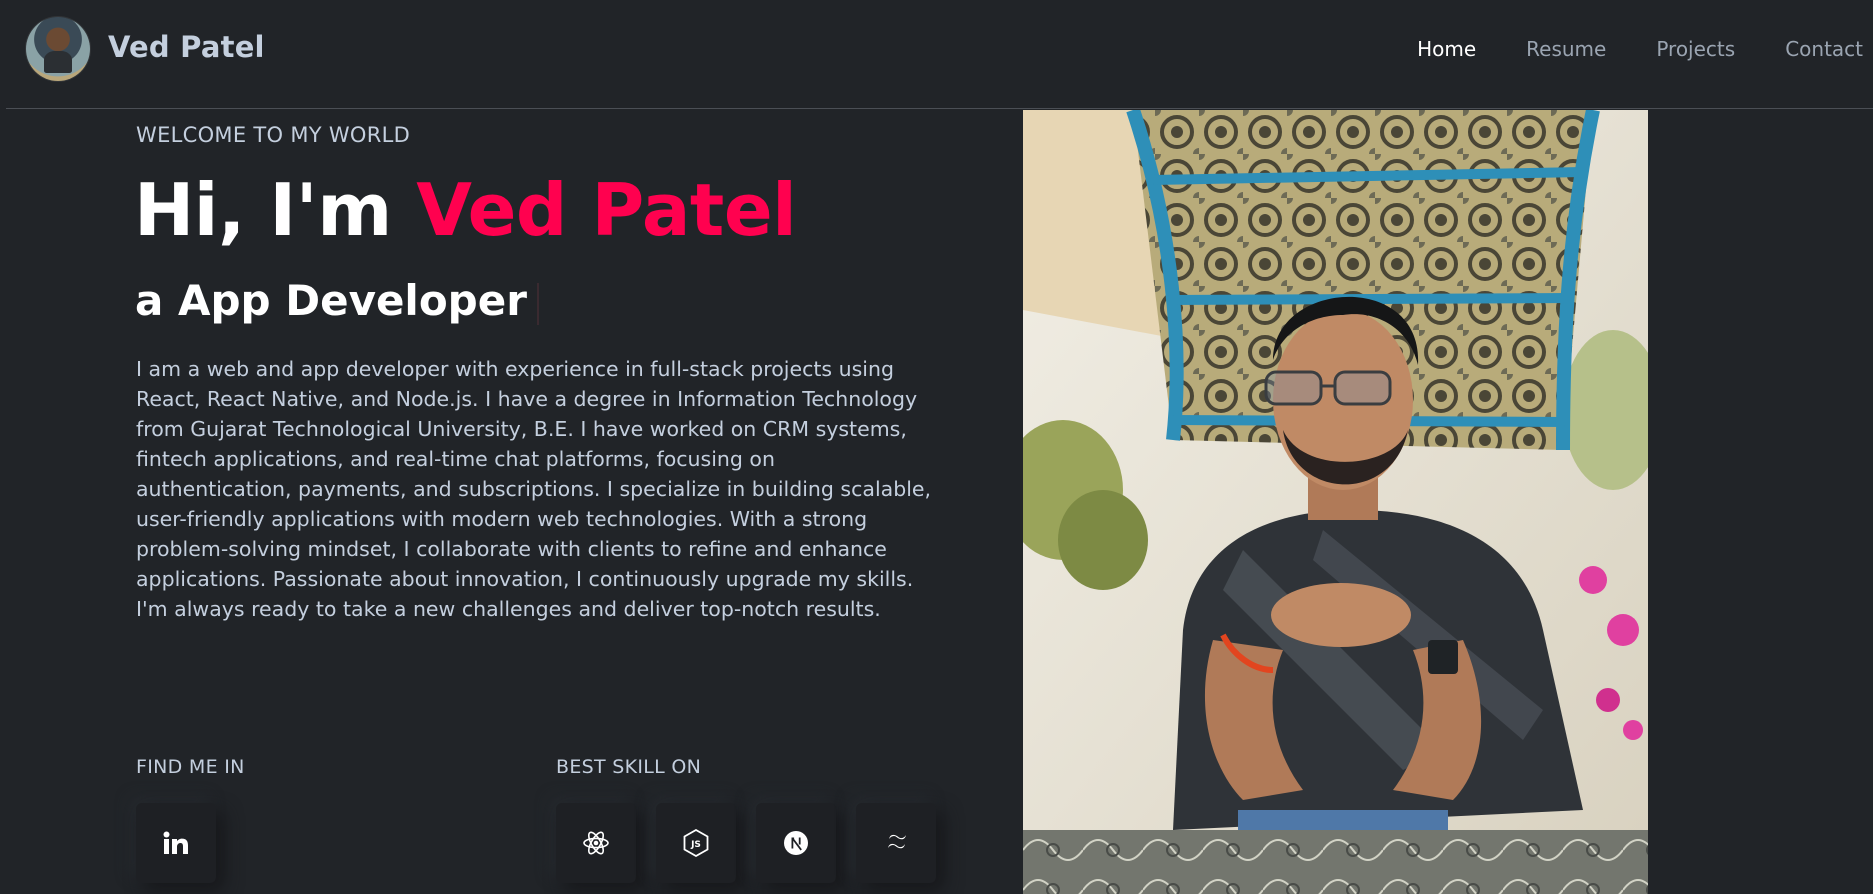 The image size is (1873, 894). I want to click on tailwind-icon, so click(897, 841).